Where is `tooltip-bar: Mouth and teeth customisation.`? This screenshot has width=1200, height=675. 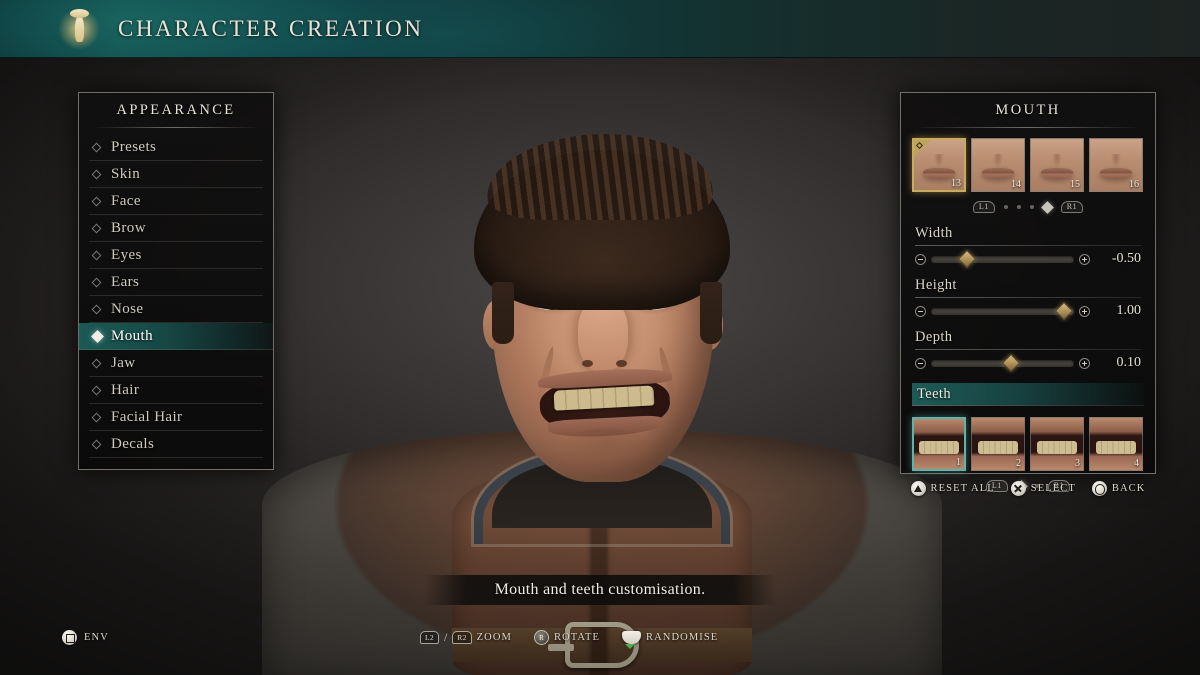
tooltip-bar: Mouth and teeth customisation. is located at coordinates (600, 590).